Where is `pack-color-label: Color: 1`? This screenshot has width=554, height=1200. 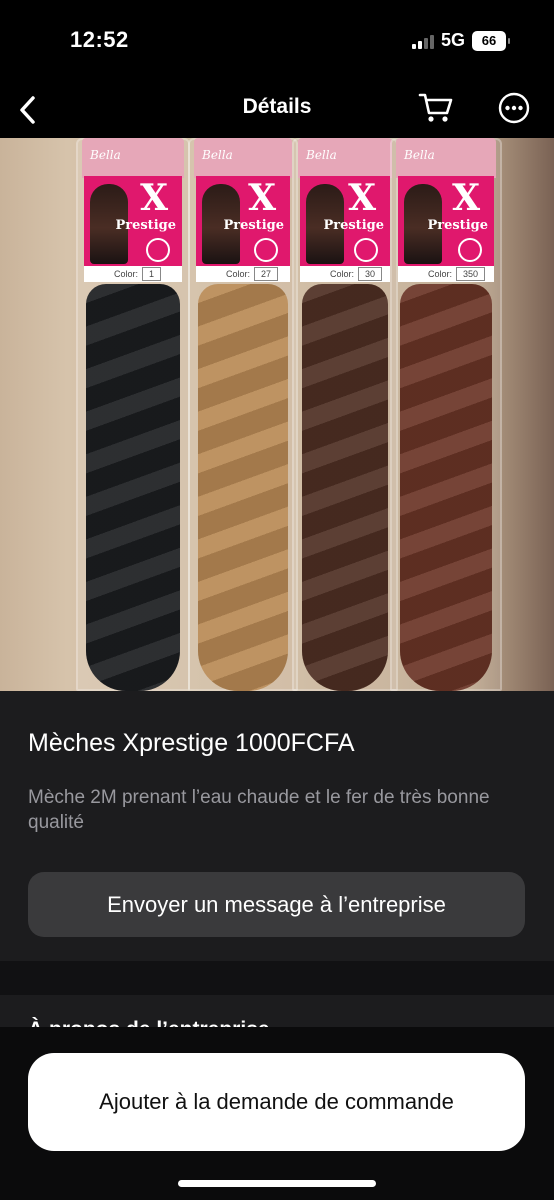 pack-color-label: Color: 1 is located at coordinates (133, 274).